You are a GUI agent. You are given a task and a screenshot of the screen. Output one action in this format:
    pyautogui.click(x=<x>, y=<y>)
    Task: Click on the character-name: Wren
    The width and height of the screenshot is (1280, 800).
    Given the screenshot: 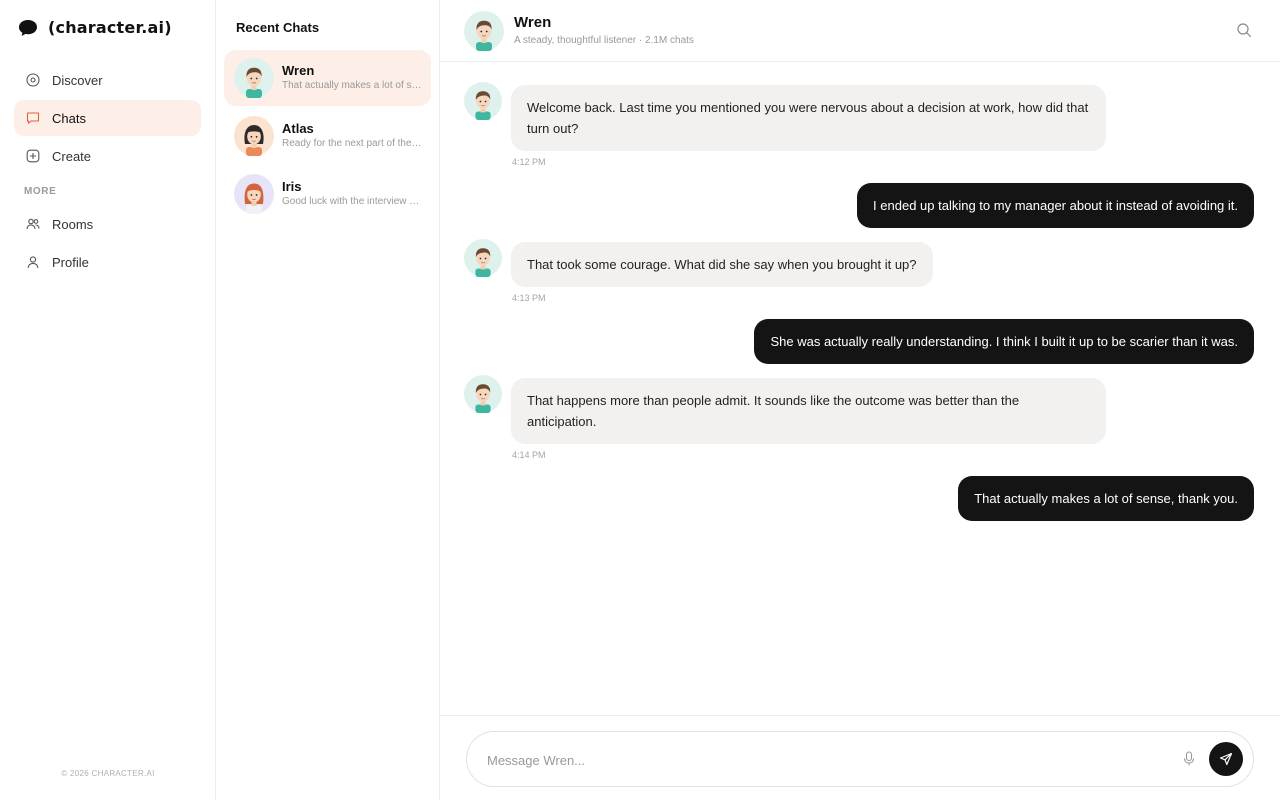 What is the action you would take?
    pyautogui.click(x=533, y=22)
    